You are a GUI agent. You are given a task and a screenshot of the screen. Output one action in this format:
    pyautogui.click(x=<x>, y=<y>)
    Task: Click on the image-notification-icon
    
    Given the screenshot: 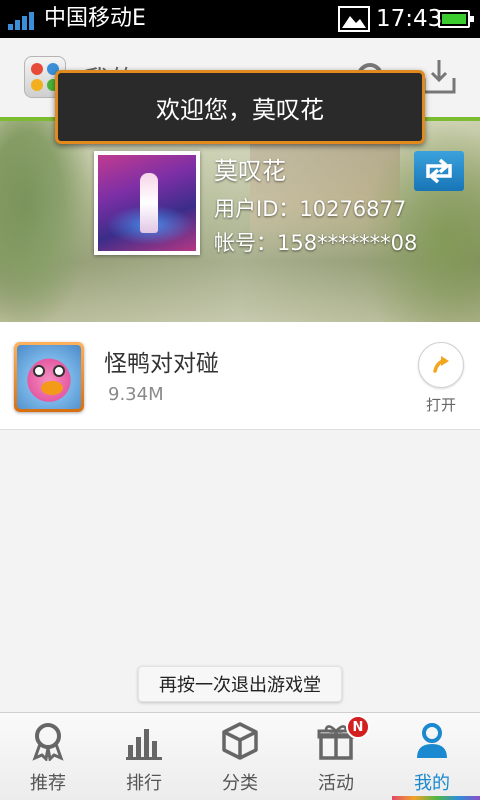 What is the action you would take?
    pyautogui.click(x=354, y=19)
    